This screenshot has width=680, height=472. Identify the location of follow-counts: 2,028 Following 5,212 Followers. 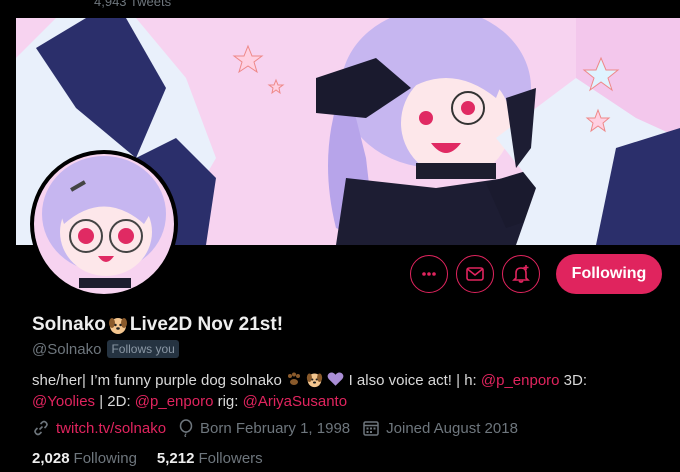
(157, 458).